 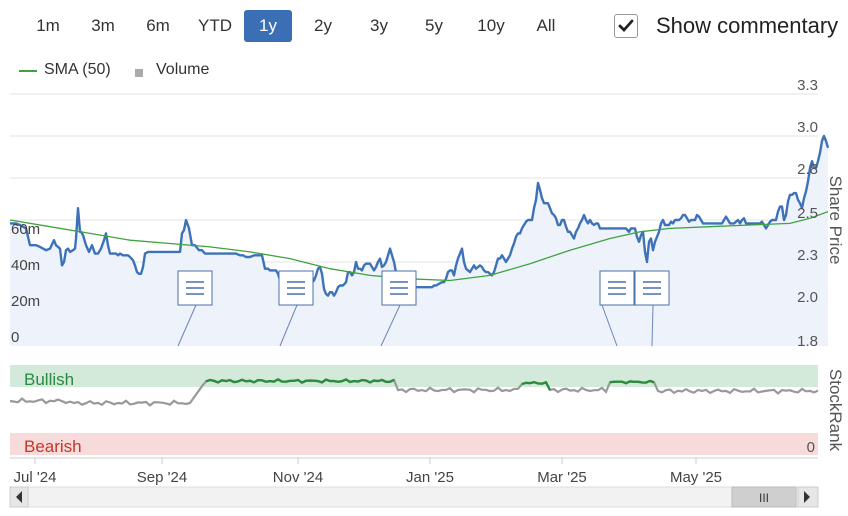 I want to click on volume-tick-label: 0, so click(x=15, y=337).